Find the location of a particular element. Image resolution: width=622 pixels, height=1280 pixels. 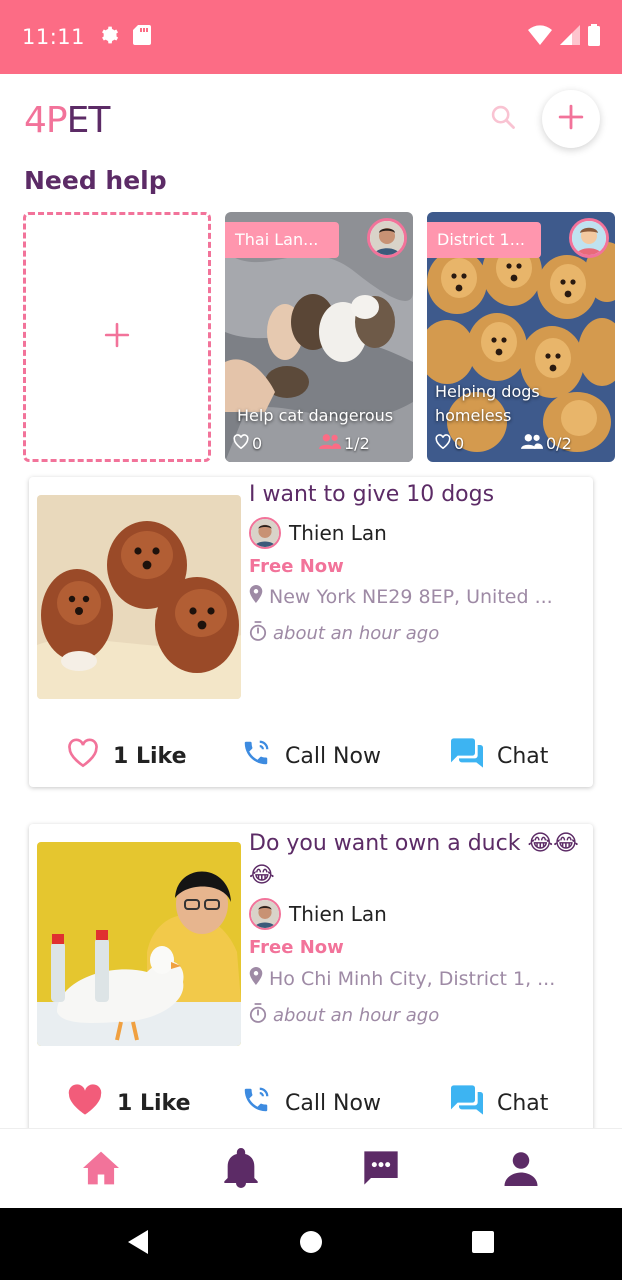

help-card-members: 1/2 is located at coordinates (344, 443).